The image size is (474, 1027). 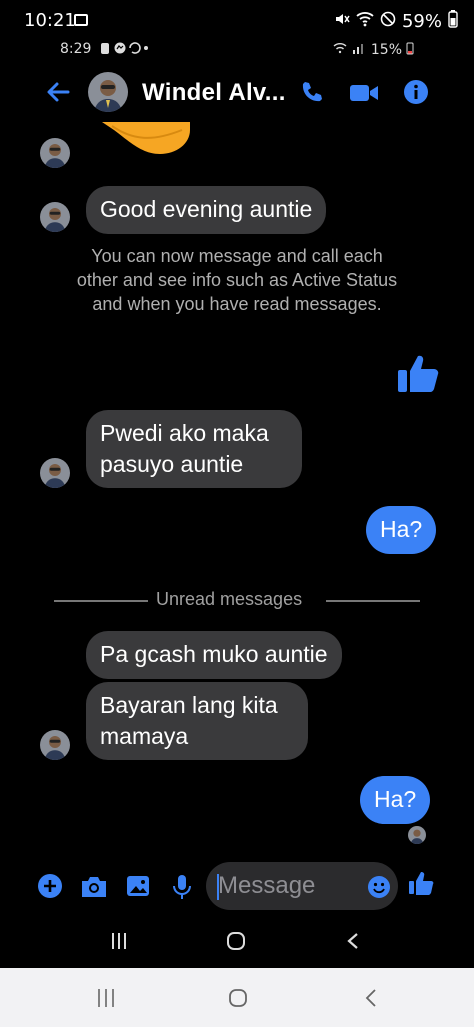 I want to click on do-not-disturb-icon, so click(x=388, y=21).